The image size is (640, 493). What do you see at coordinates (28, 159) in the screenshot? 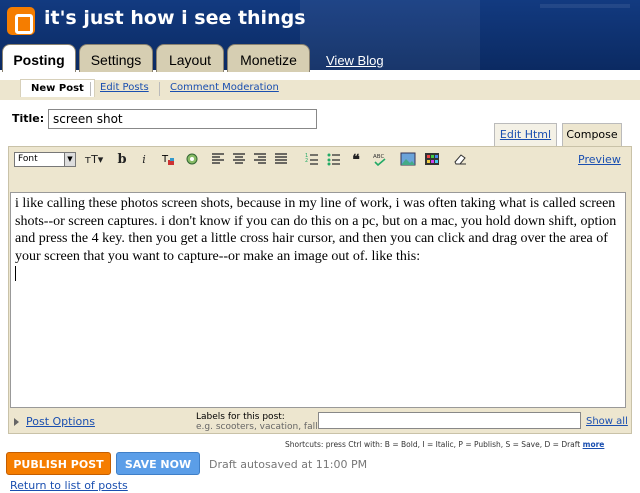
I see `font-select-label: Font` at bounding box center [28, 159].